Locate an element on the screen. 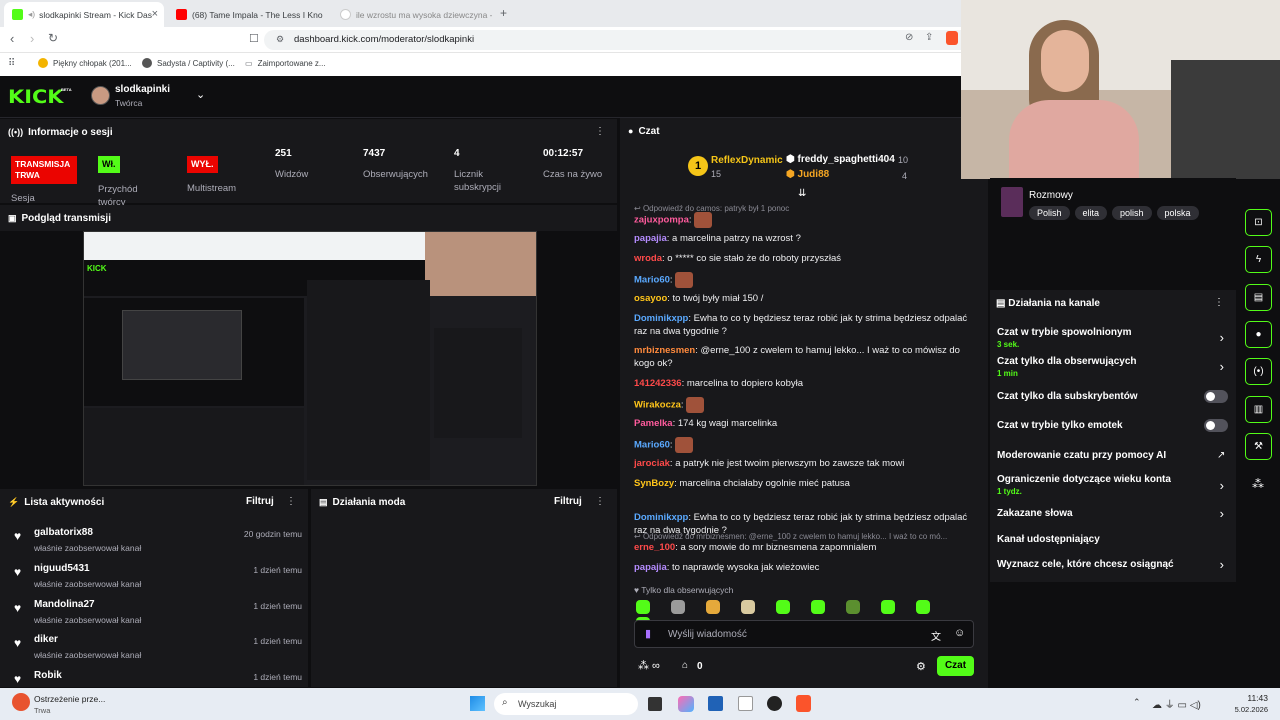 Image resolution: width=1280 pixels, height=720 pixels. tray-icons: ☁ ⏚ ▭ ◁) is located at coordinates (1176, 703).